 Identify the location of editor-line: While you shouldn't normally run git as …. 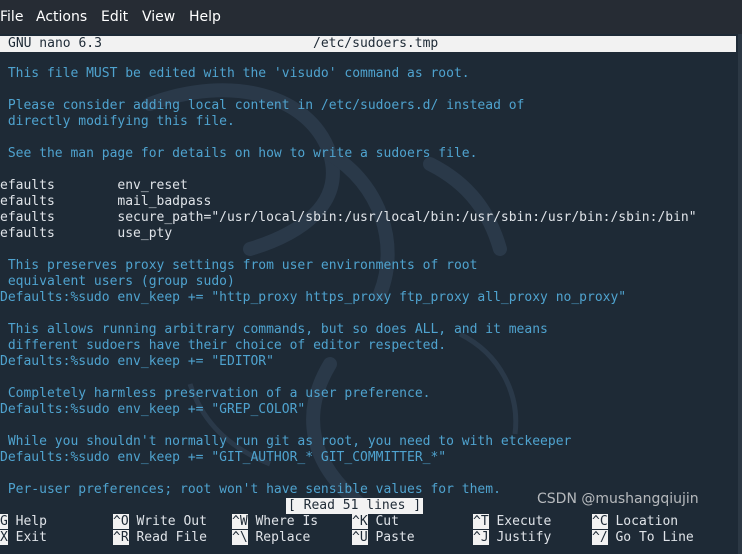
(286, 442).